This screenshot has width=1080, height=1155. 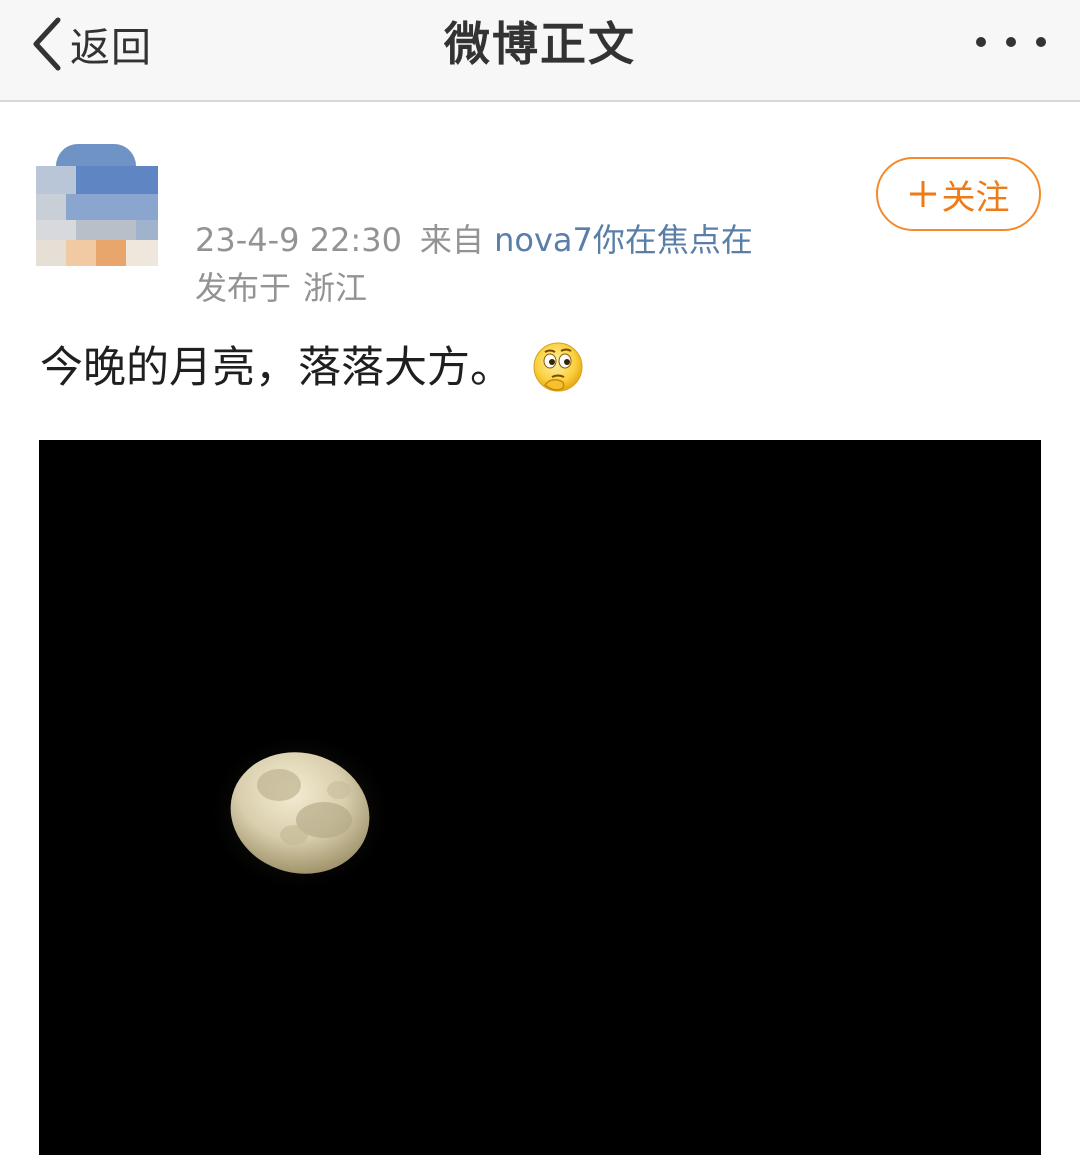 I want to click on page-title: 微博正文, so click(x=540, y=44).